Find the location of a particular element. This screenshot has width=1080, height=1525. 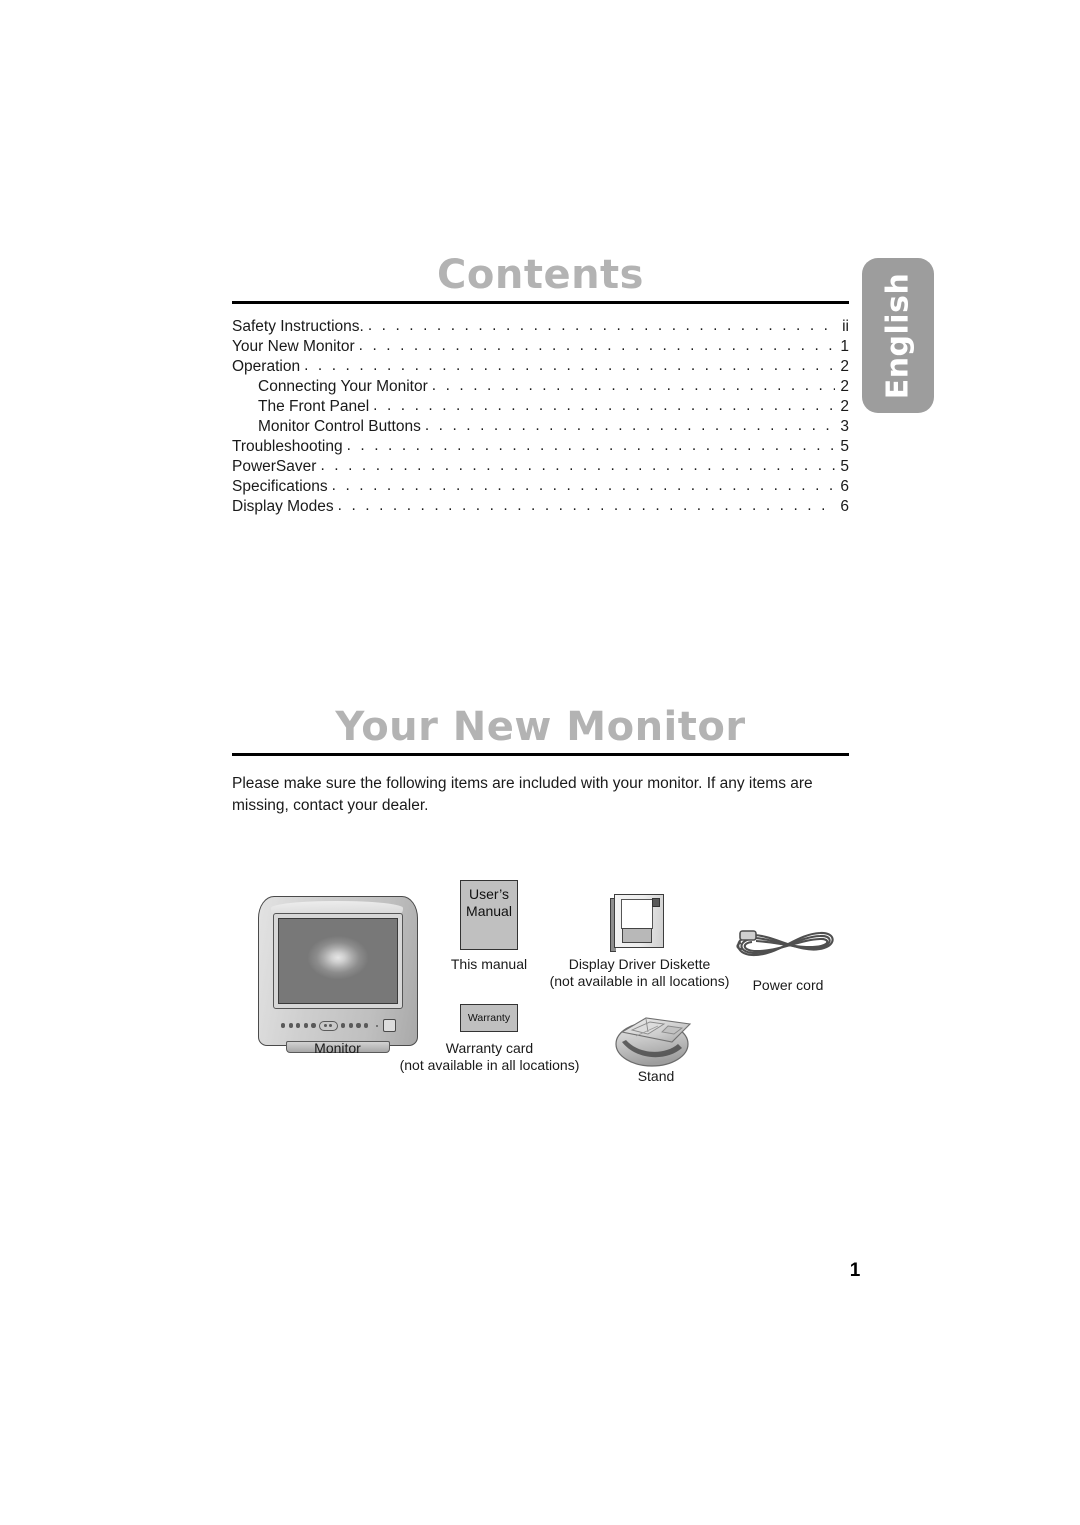

monitor-chassis is located at coordinates (338, 971).